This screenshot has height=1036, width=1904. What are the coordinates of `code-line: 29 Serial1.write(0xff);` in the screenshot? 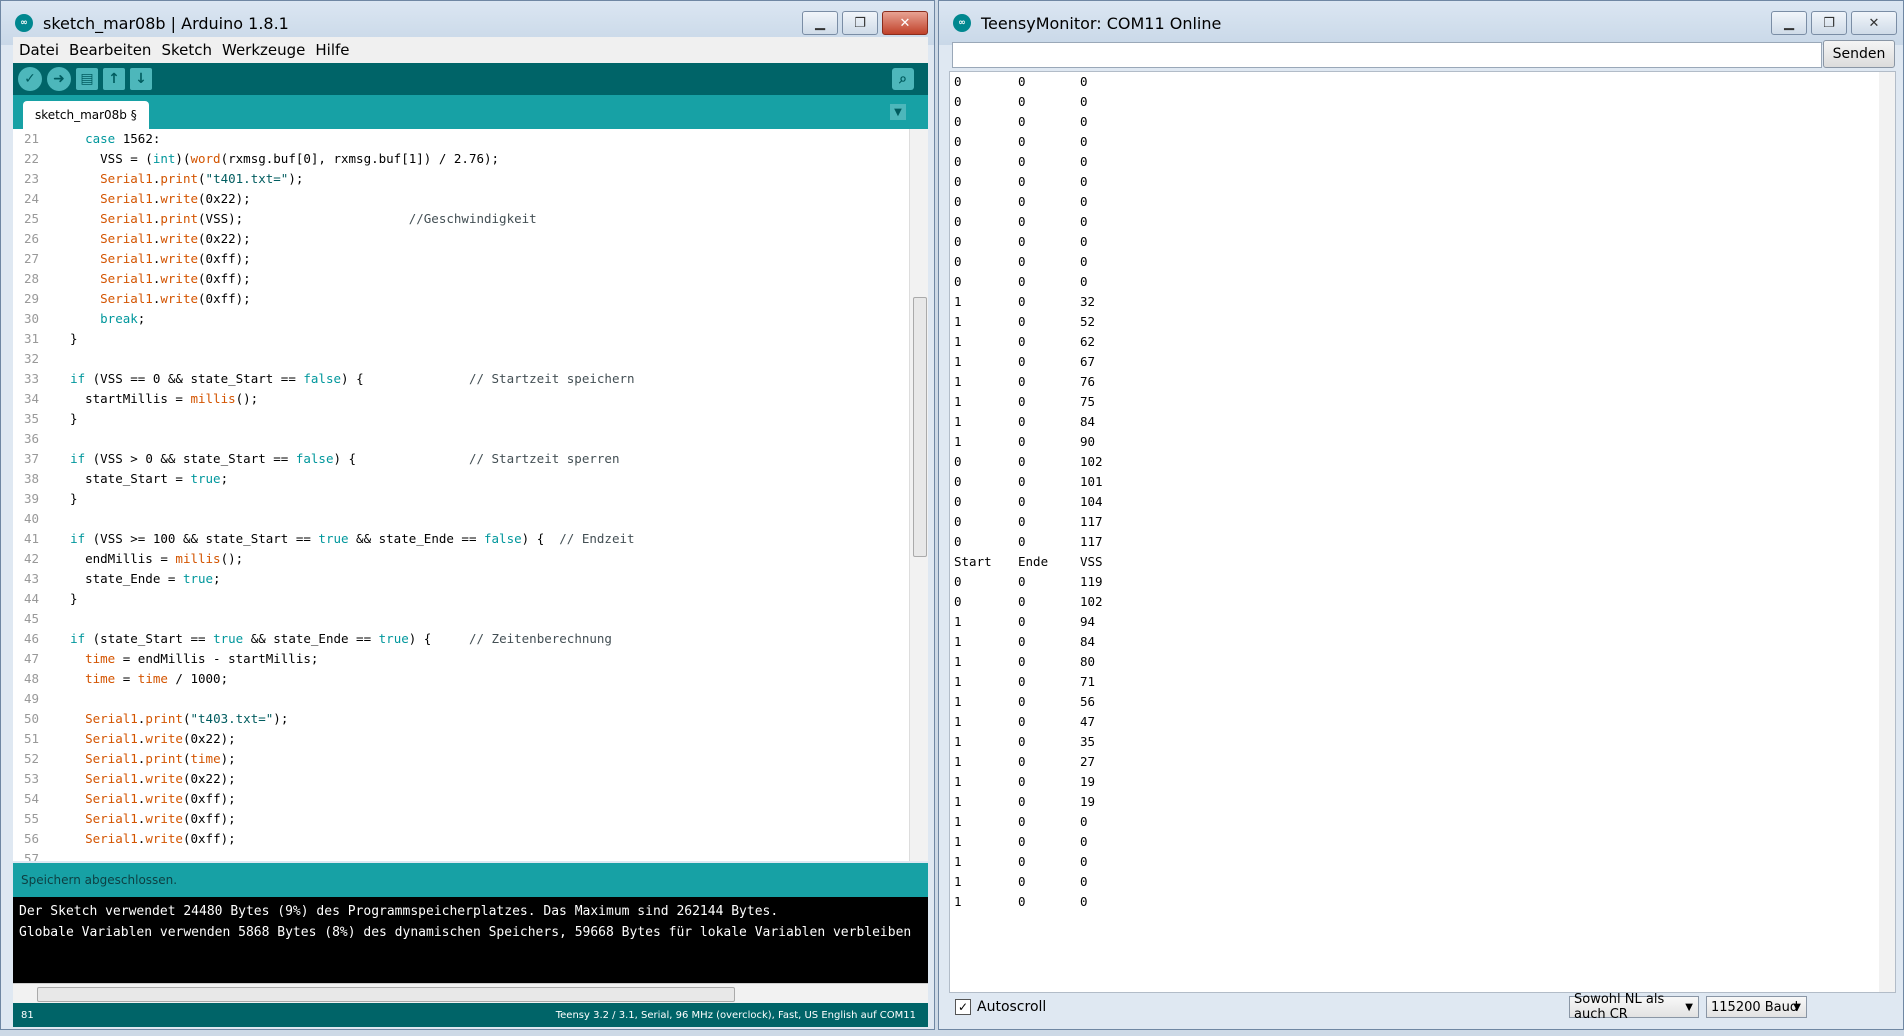 It's located at (470, 299).